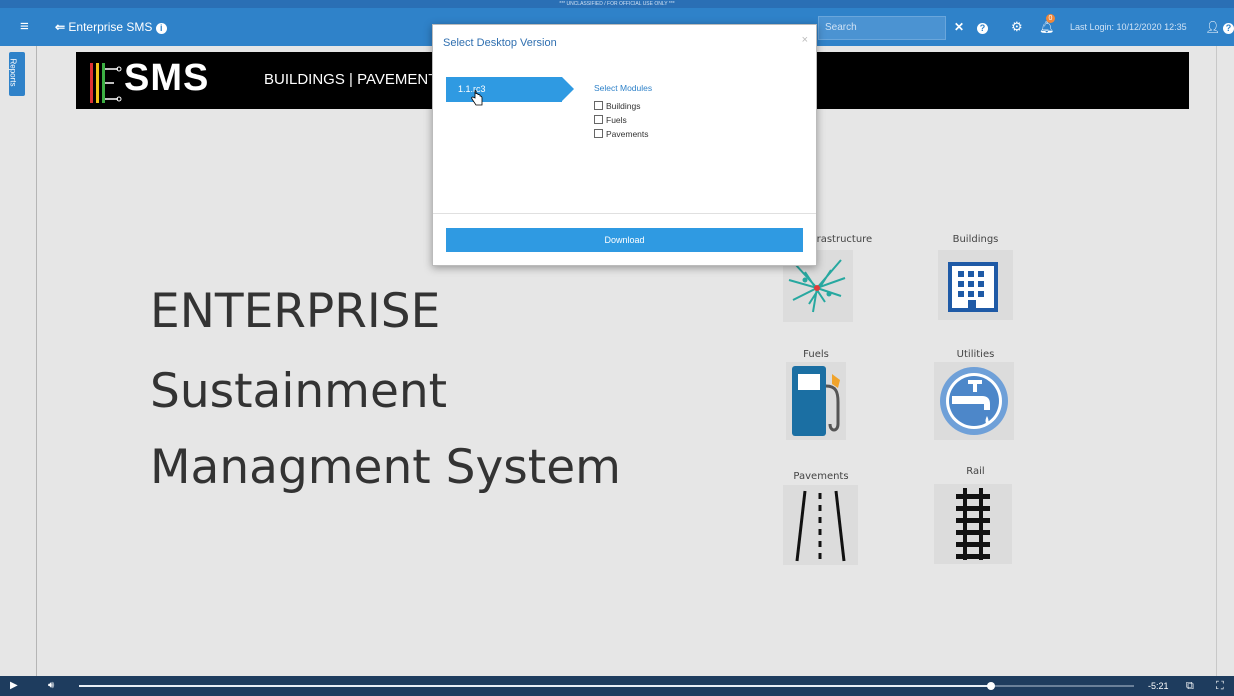 The height and width of the screenshot is (696, 1234). Describe the element at coordinates (882, 28) in the screenshot. I see `search-input: Search` at that location.